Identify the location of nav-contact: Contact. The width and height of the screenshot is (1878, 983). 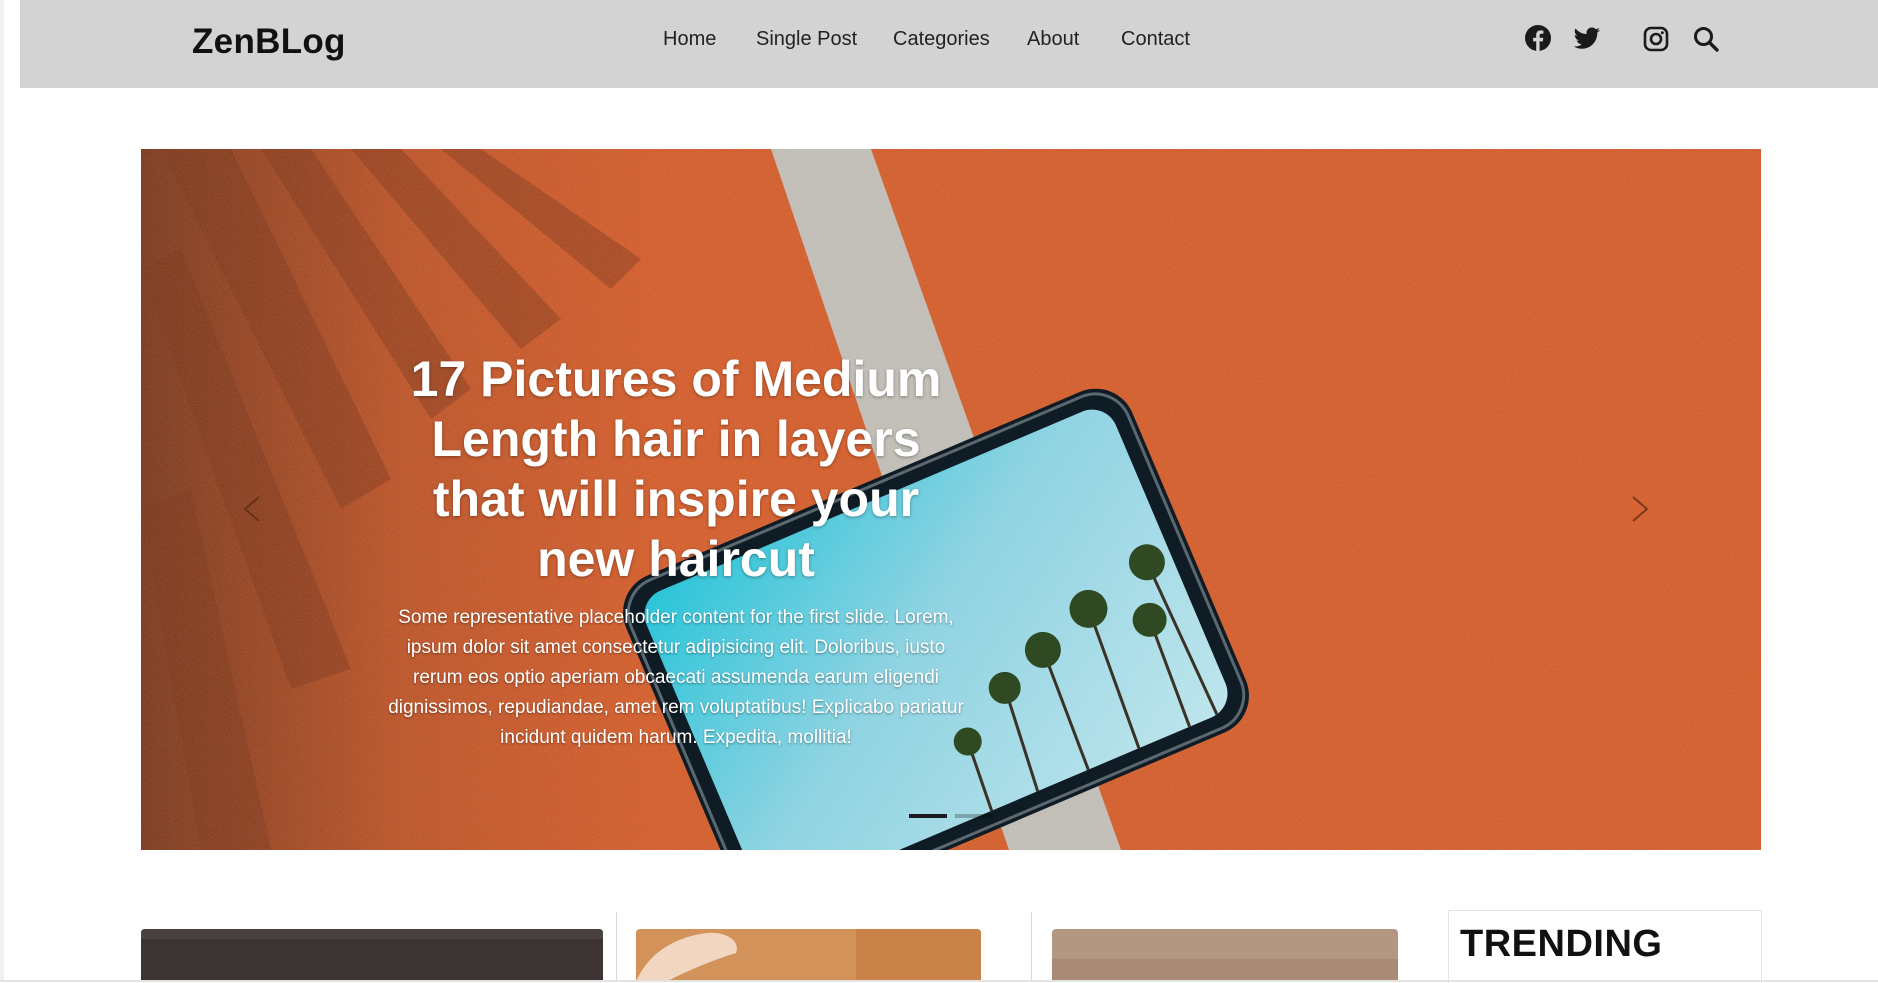
(1155, 39).